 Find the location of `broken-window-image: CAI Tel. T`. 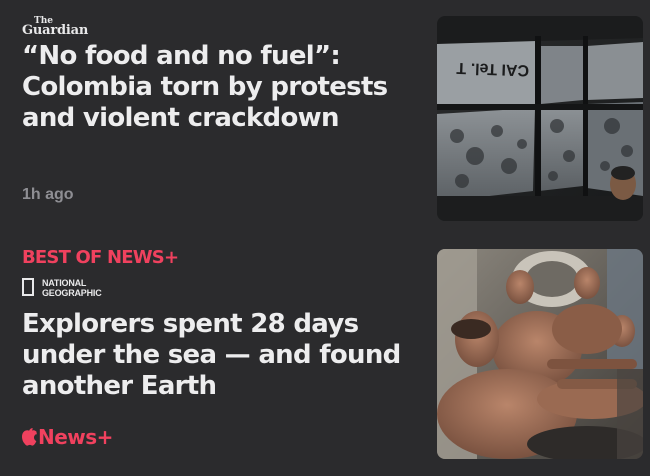

broken-window-image: CAI Tel. T is located at coordinates (540, 118).